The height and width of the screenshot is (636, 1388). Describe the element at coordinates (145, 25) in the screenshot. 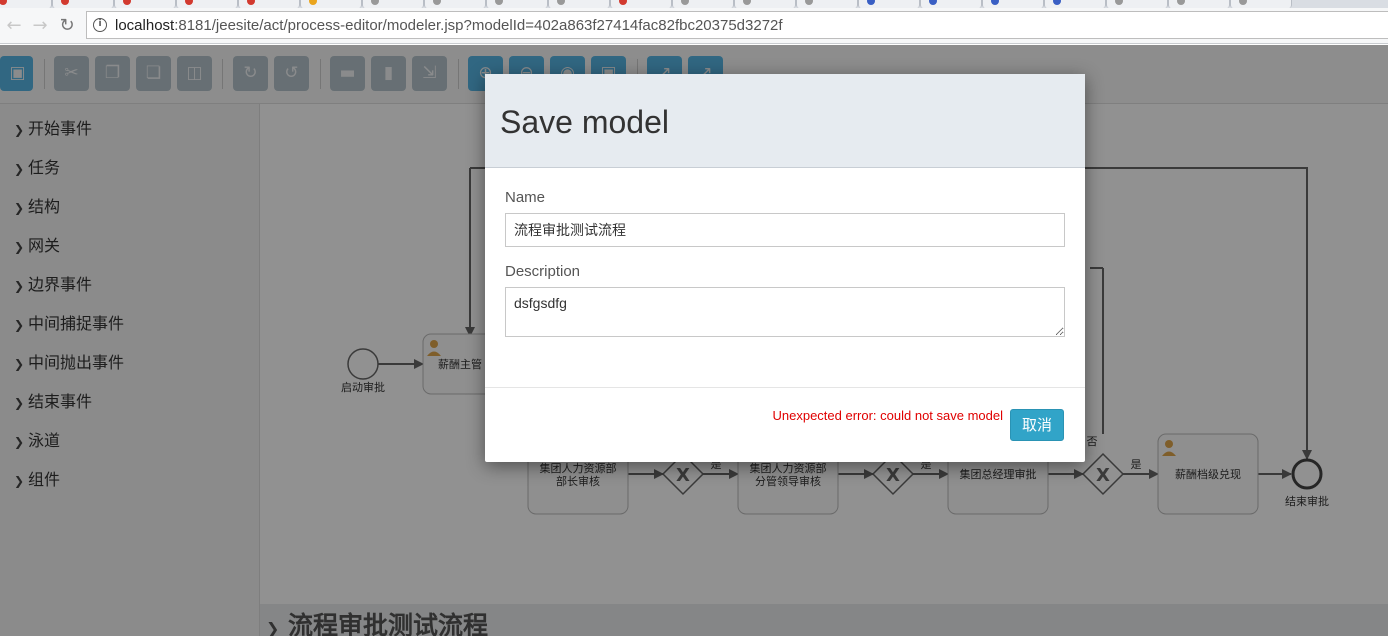

I see `url-host: localhost` at that location.